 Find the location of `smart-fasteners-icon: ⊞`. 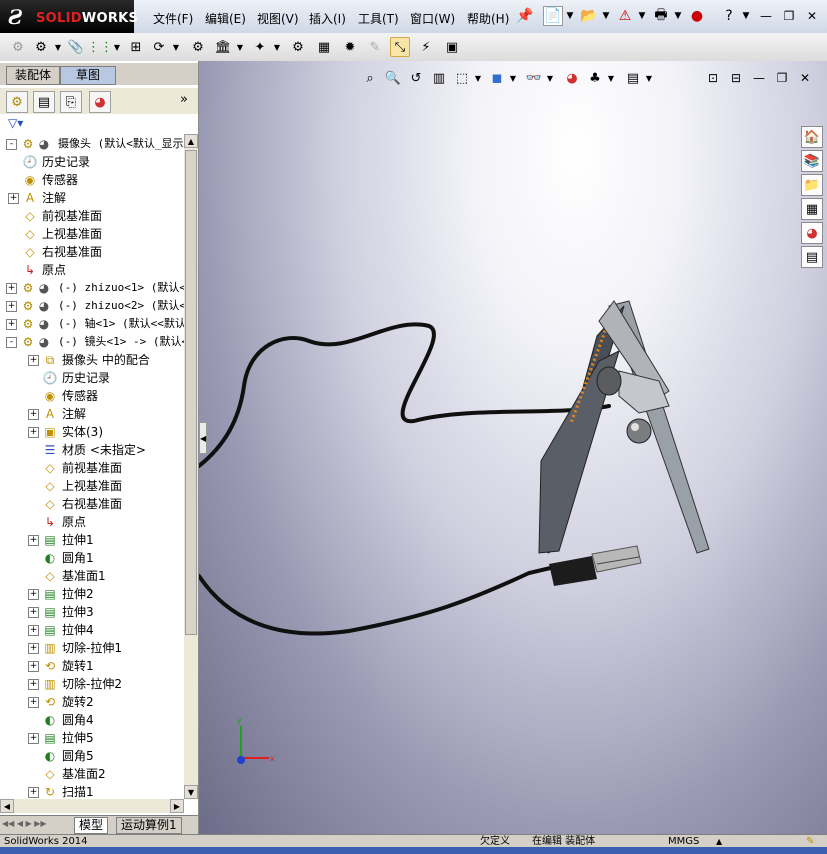

smart-fasteners-icon: ⊞ is located at coordinates (136, 47).